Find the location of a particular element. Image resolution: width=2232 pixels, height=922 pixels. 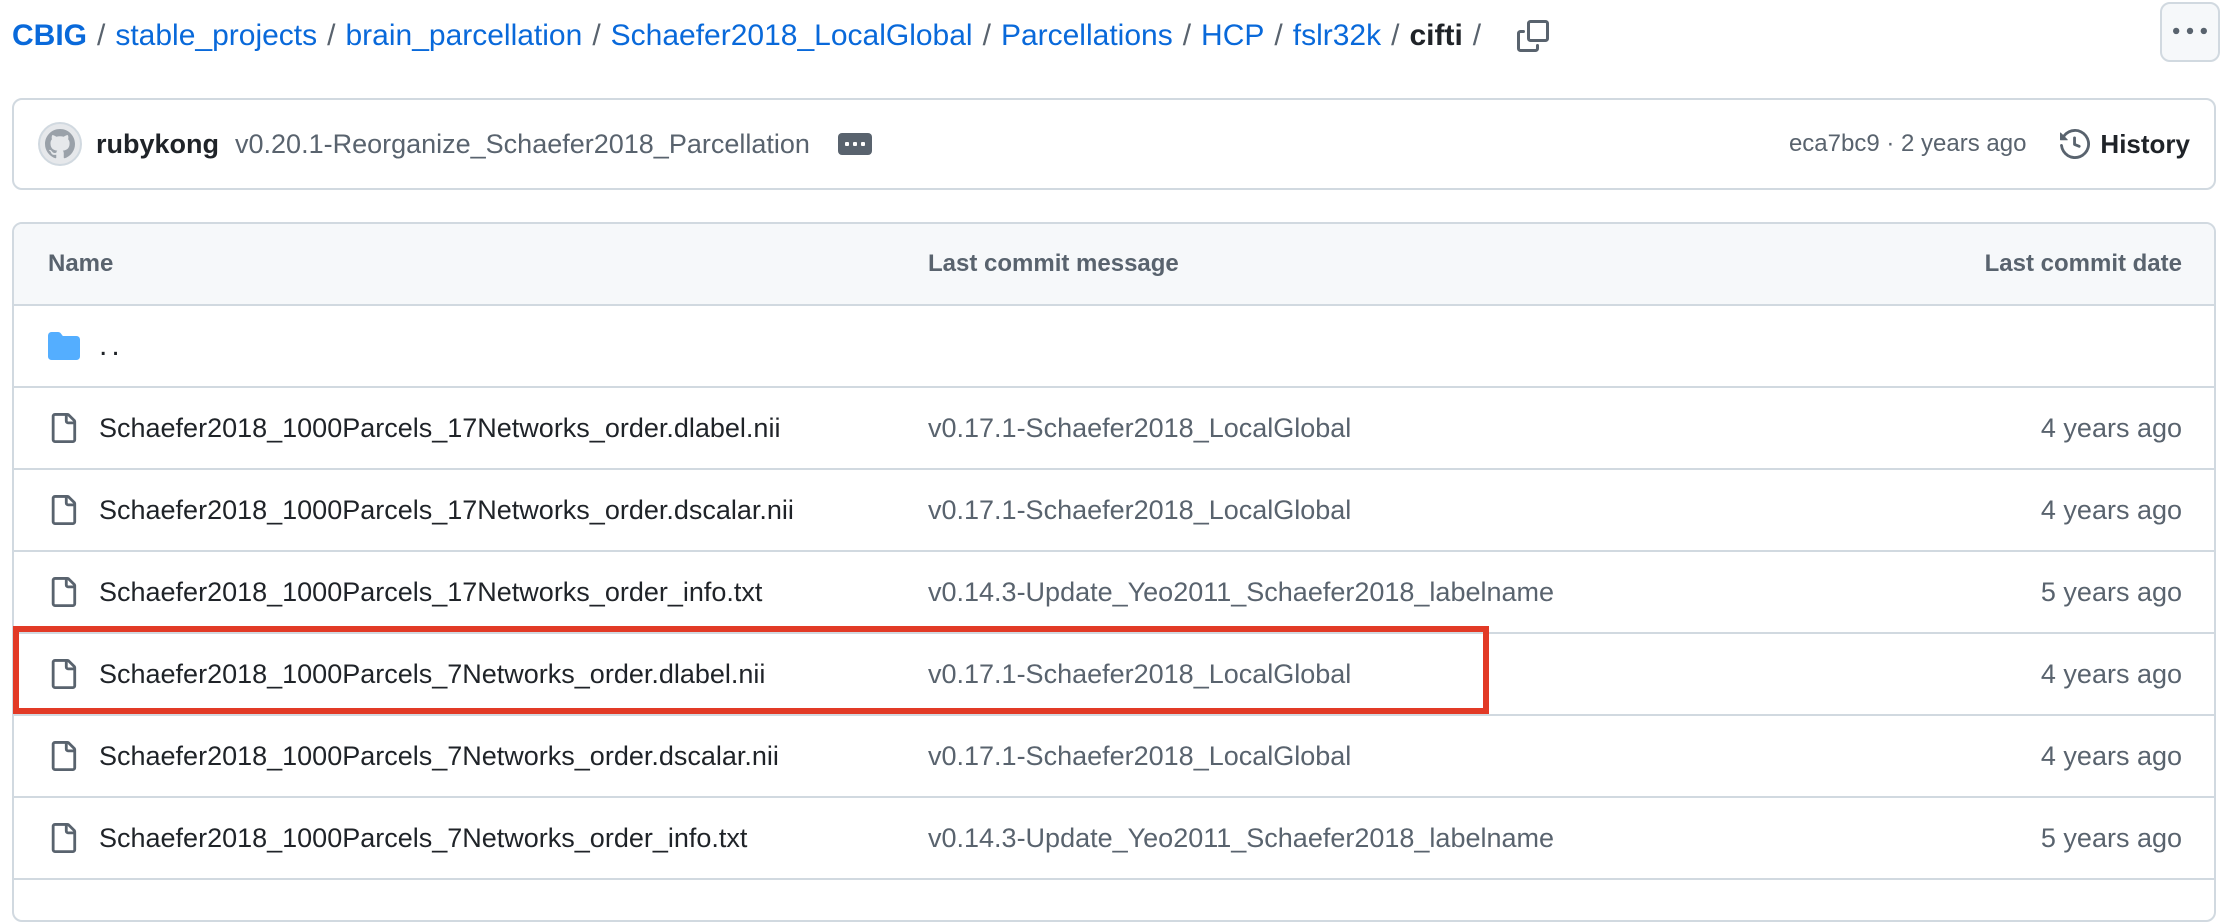

more-options-button is located at coordinates (2190, 32).